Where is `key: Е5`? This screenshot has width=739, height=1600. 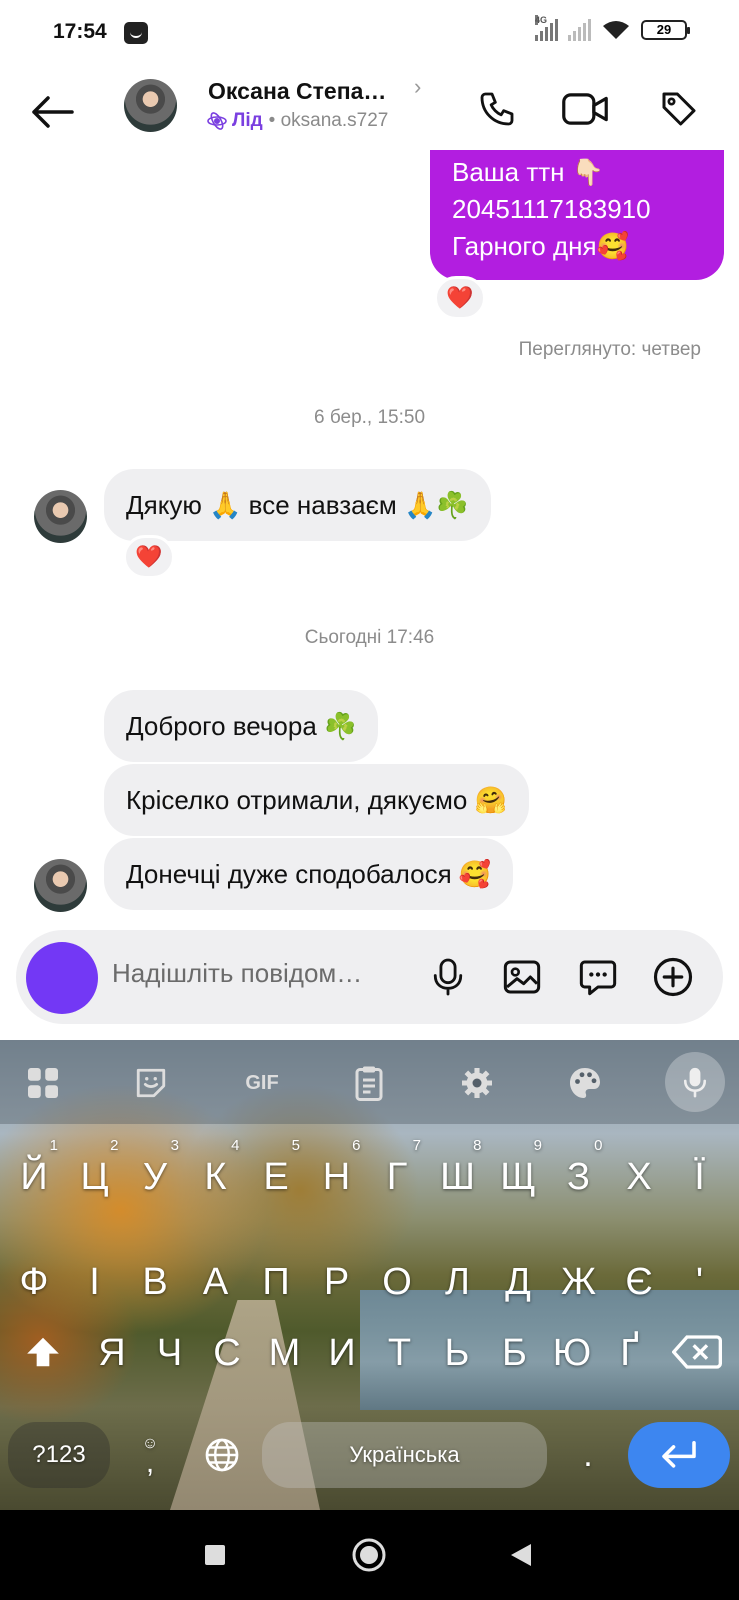 key: Е5 is located at coordinates (276, 1177).